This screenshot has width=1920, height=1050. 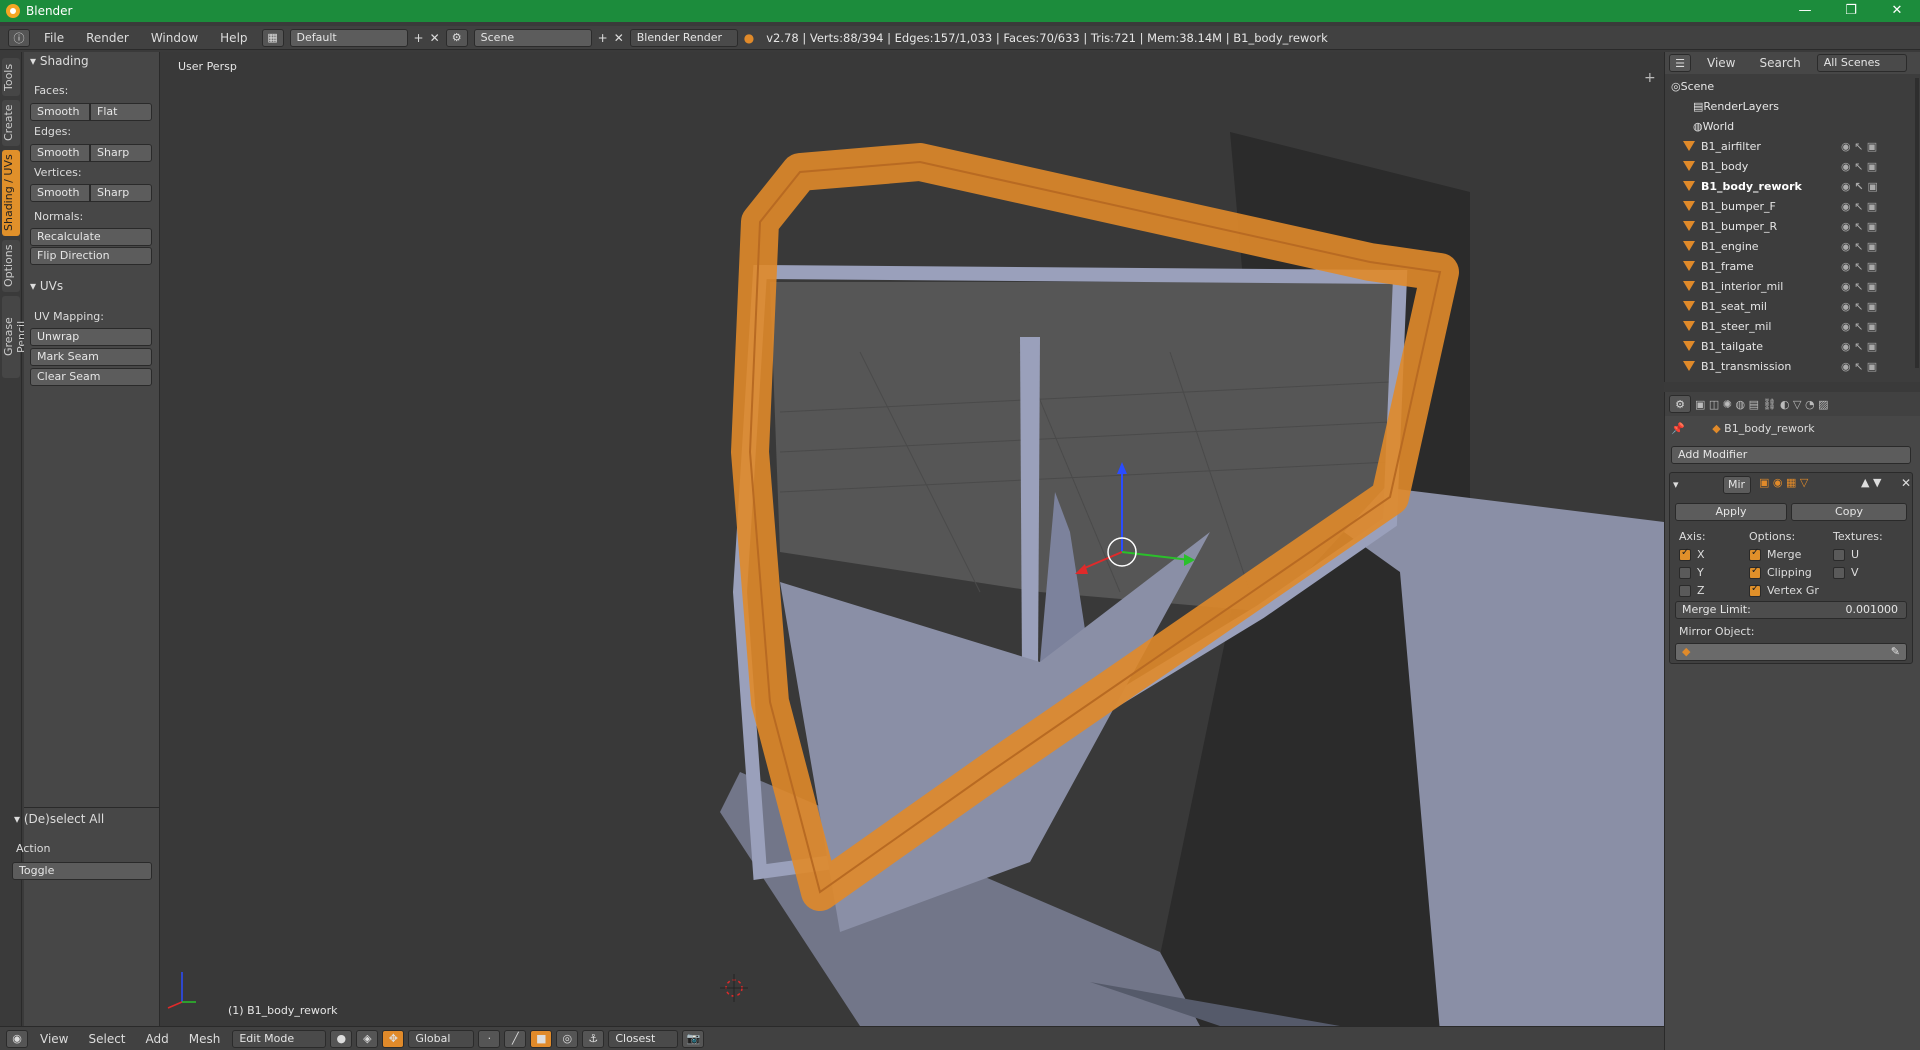 What do you see at coordinates (121, 112) in the screenshot?
I see `faces-flat-button: Flat` at bounding box center [121, 112].